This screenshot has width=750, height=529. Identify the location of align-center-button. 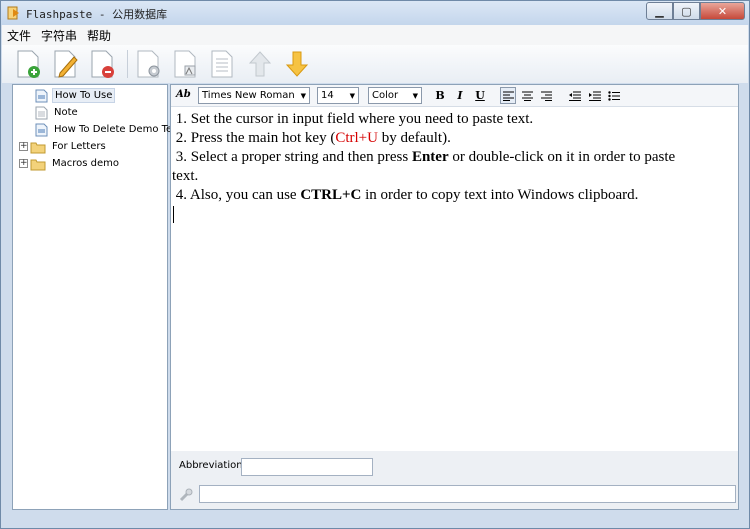
(527, 95).